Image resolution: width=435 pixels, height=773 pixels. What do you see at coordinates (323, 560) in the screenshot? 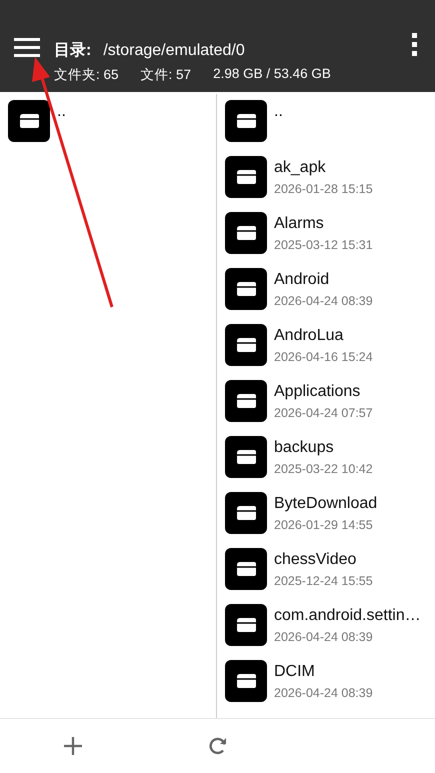
I see `folder-name: chessVideo` at bounding box center [323, 560].